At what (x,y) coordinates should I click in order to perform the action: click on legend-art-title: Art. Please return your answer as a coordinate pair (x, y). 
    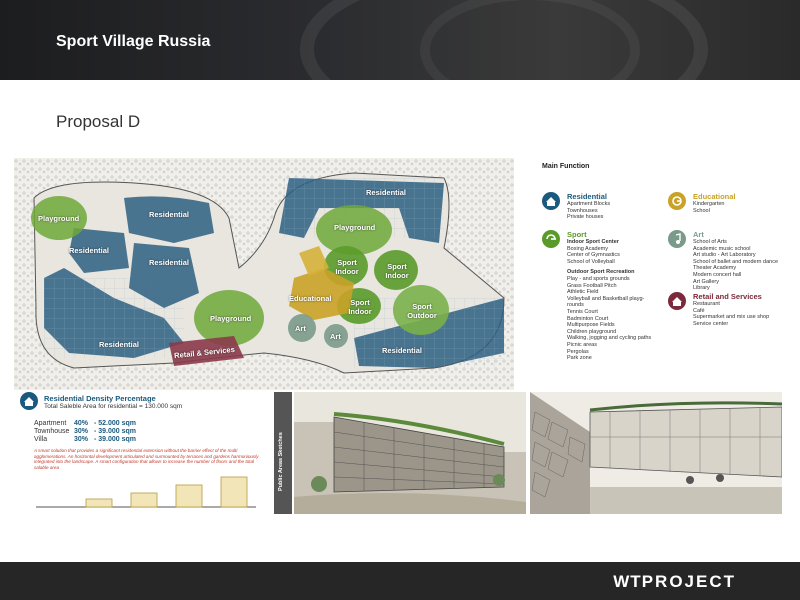
    Looking at the image, I should click on (698, 234).